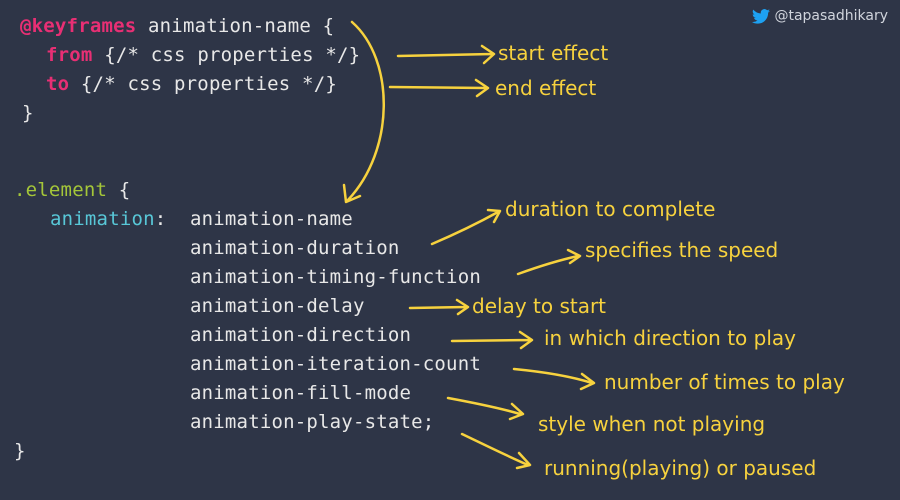 The height and width of the screenshot is (500, 900). What do you see at coordinates (439, 88) in the screenshot?
I see `arrow-end-effect` at bounding box center [439, 88].